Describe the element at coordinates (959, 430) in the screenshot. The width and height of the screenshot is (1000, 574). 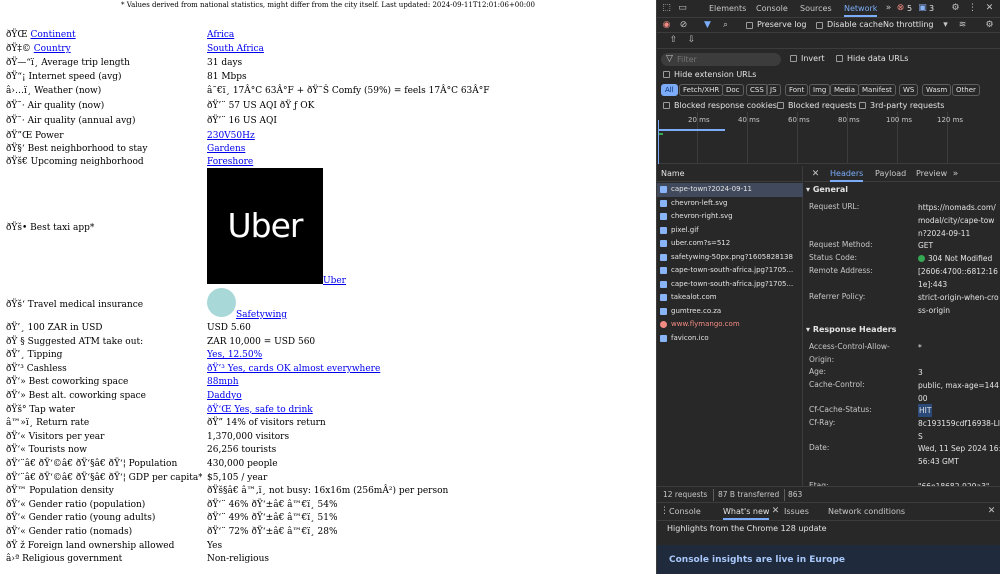
I see `header-value: 8c193159cdf16938-LIS` at that location.